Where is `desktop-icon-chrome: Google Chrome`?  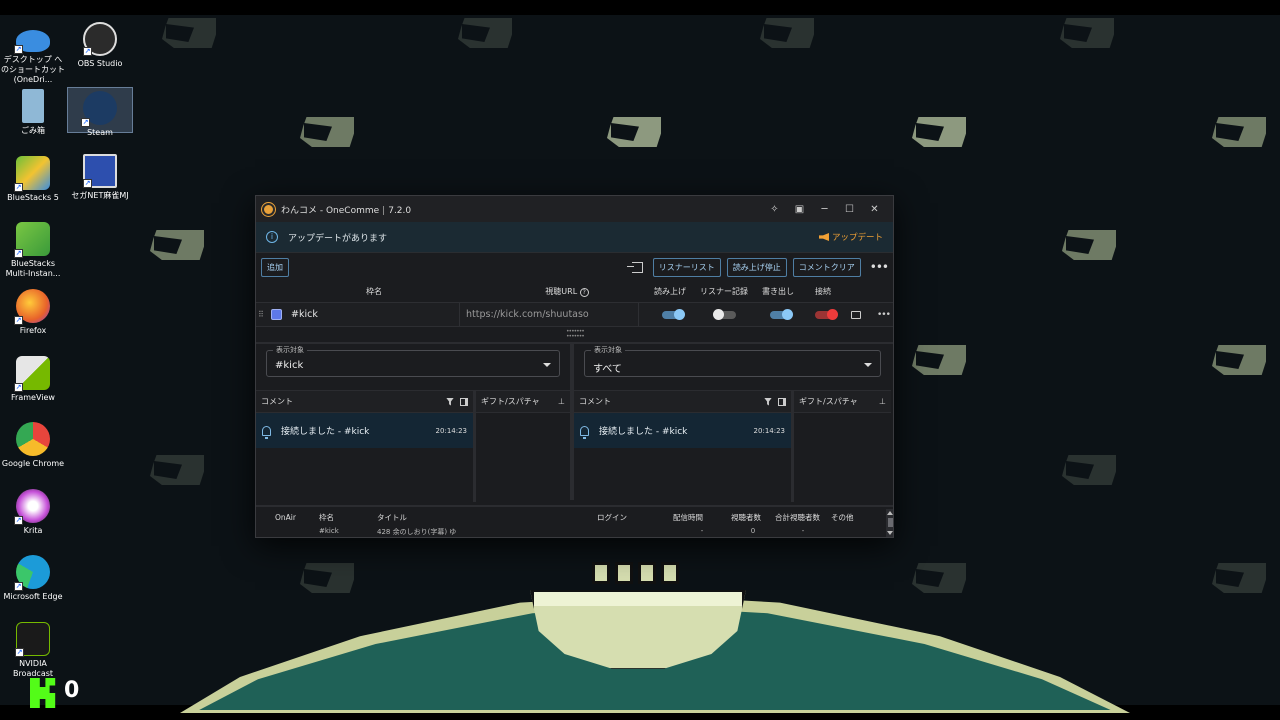 desktop-icon-chrome: Google Chrome is located at coordinates (33, 445).